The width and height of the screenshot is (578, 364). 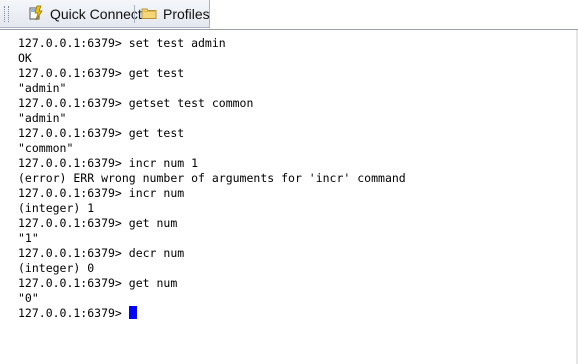 What do you see at coordinates (28, 238) in the screenshot?
I see `terminal-line: "1"` at bounding box center [28, 238].